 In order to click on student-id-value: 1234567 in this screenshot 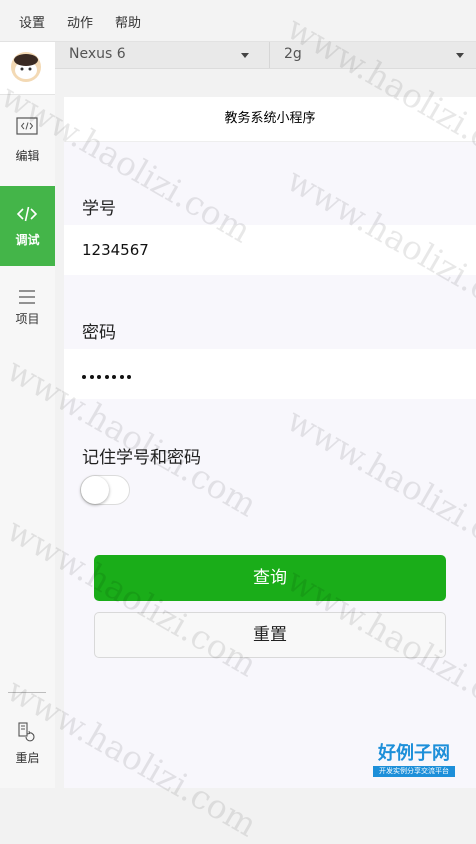, I will do `click(115, 250)`.